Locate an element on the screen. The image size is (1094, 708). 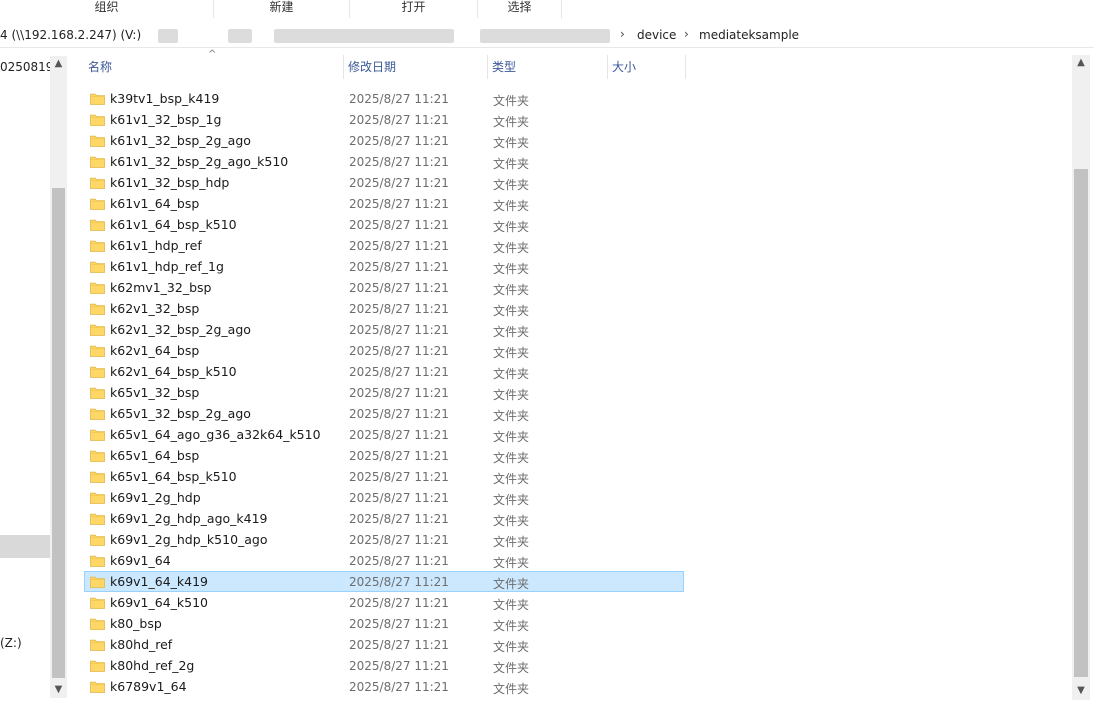
ribbon: 组织 新建 打开 选择 is located at coordinates (547, 9).